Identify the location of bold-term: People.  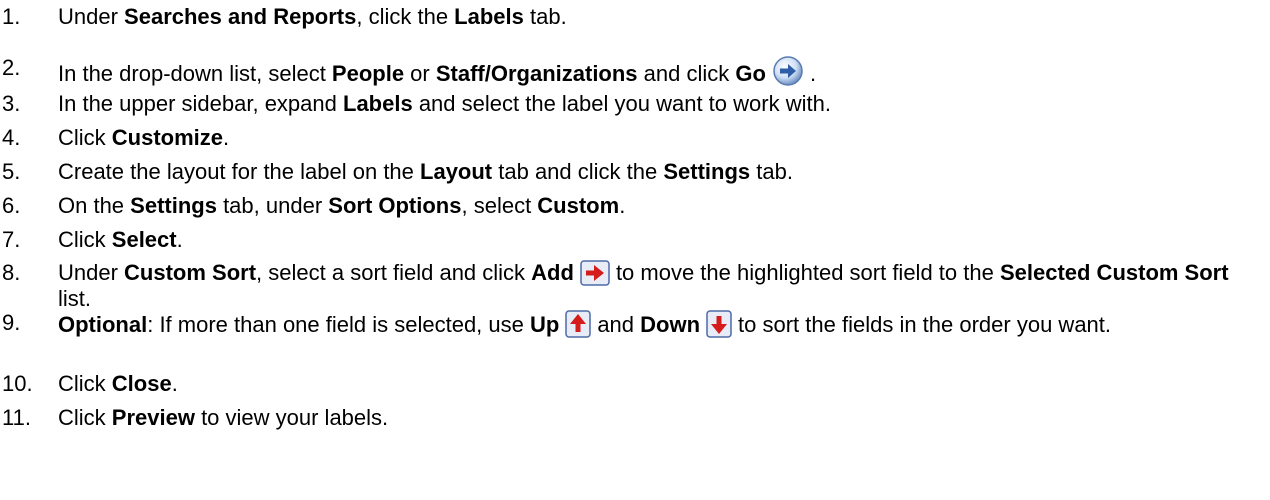
(368, 73).